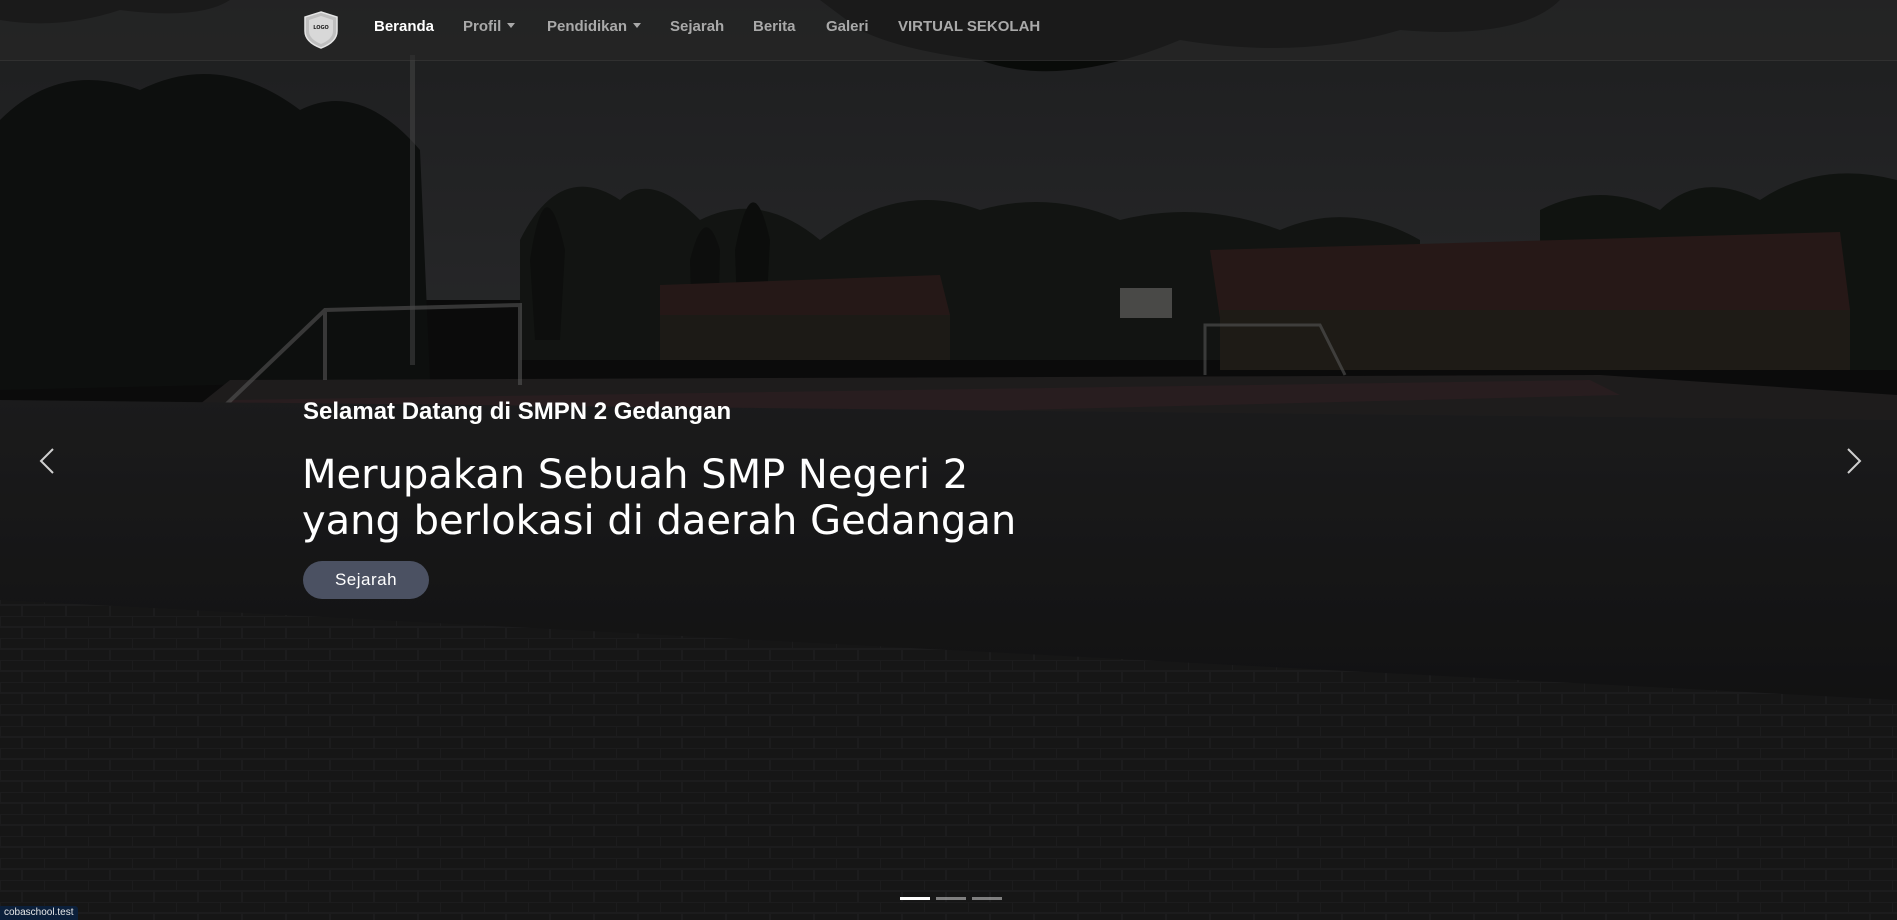 This screenshot has height=920, width=1897. I want to click on nav-sejarah-label: Sejarah, so click(697, 26).